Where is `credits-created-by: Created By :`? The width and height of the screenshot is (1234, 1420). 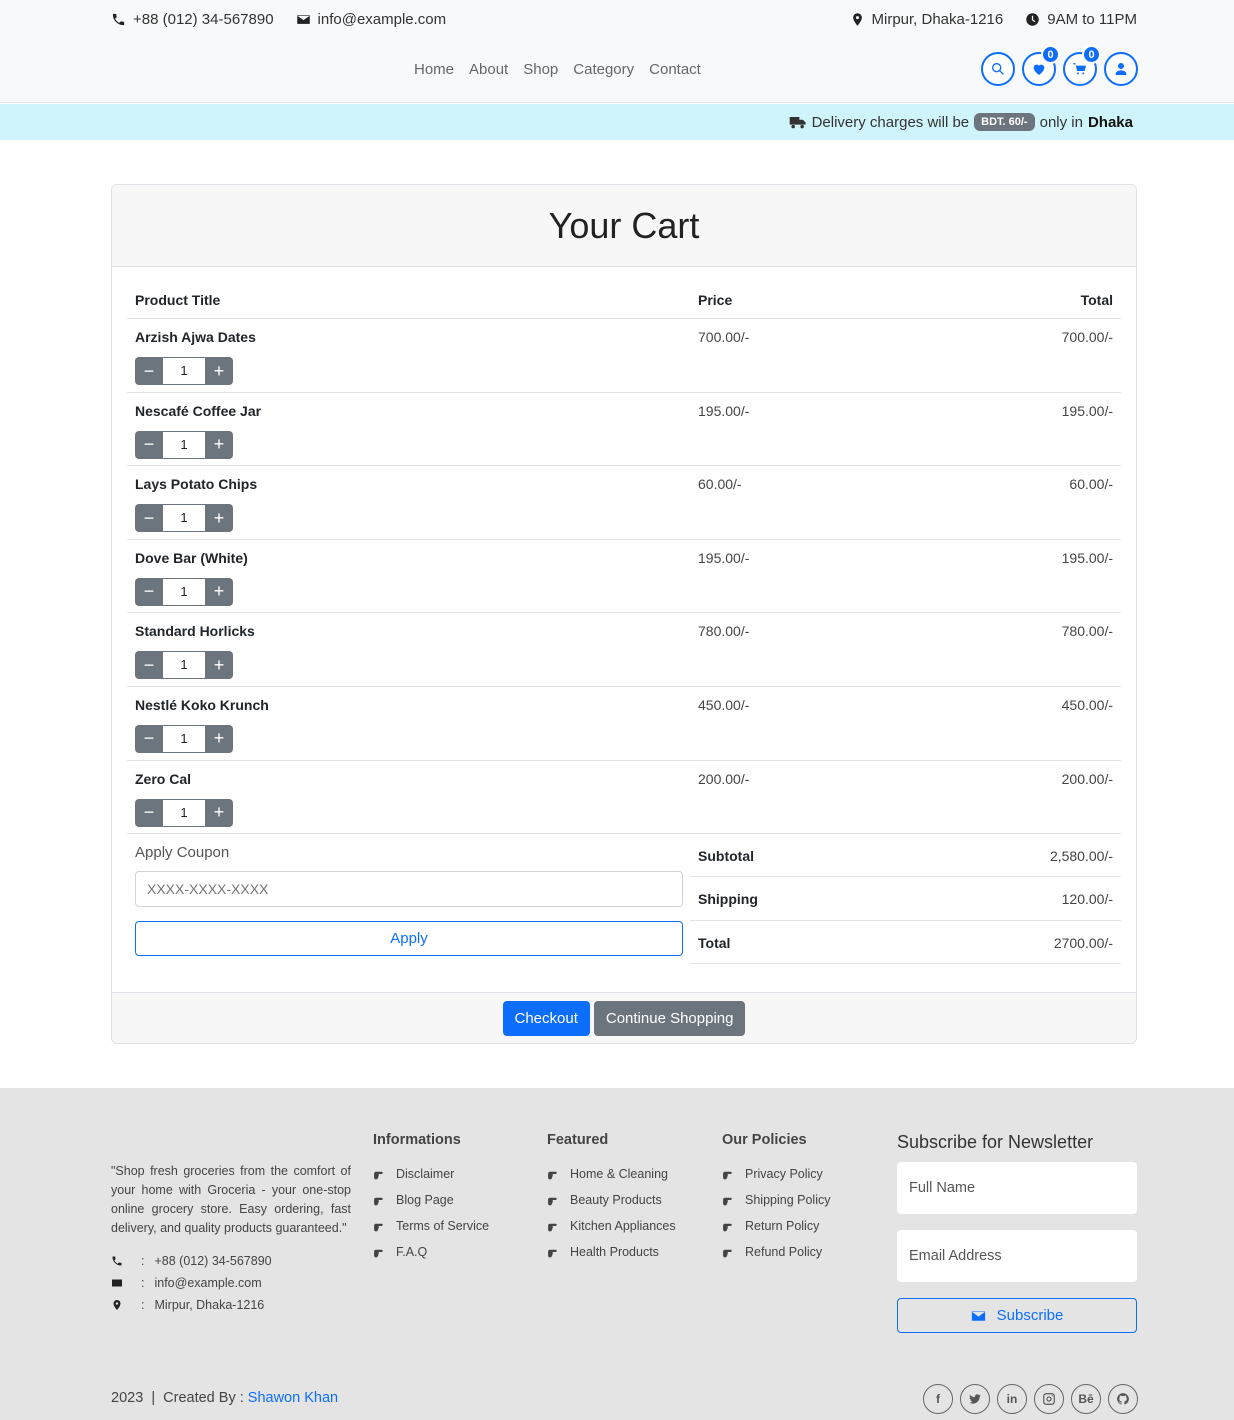
credits-created-by: Created By : is located at coordinates (203, 1398).